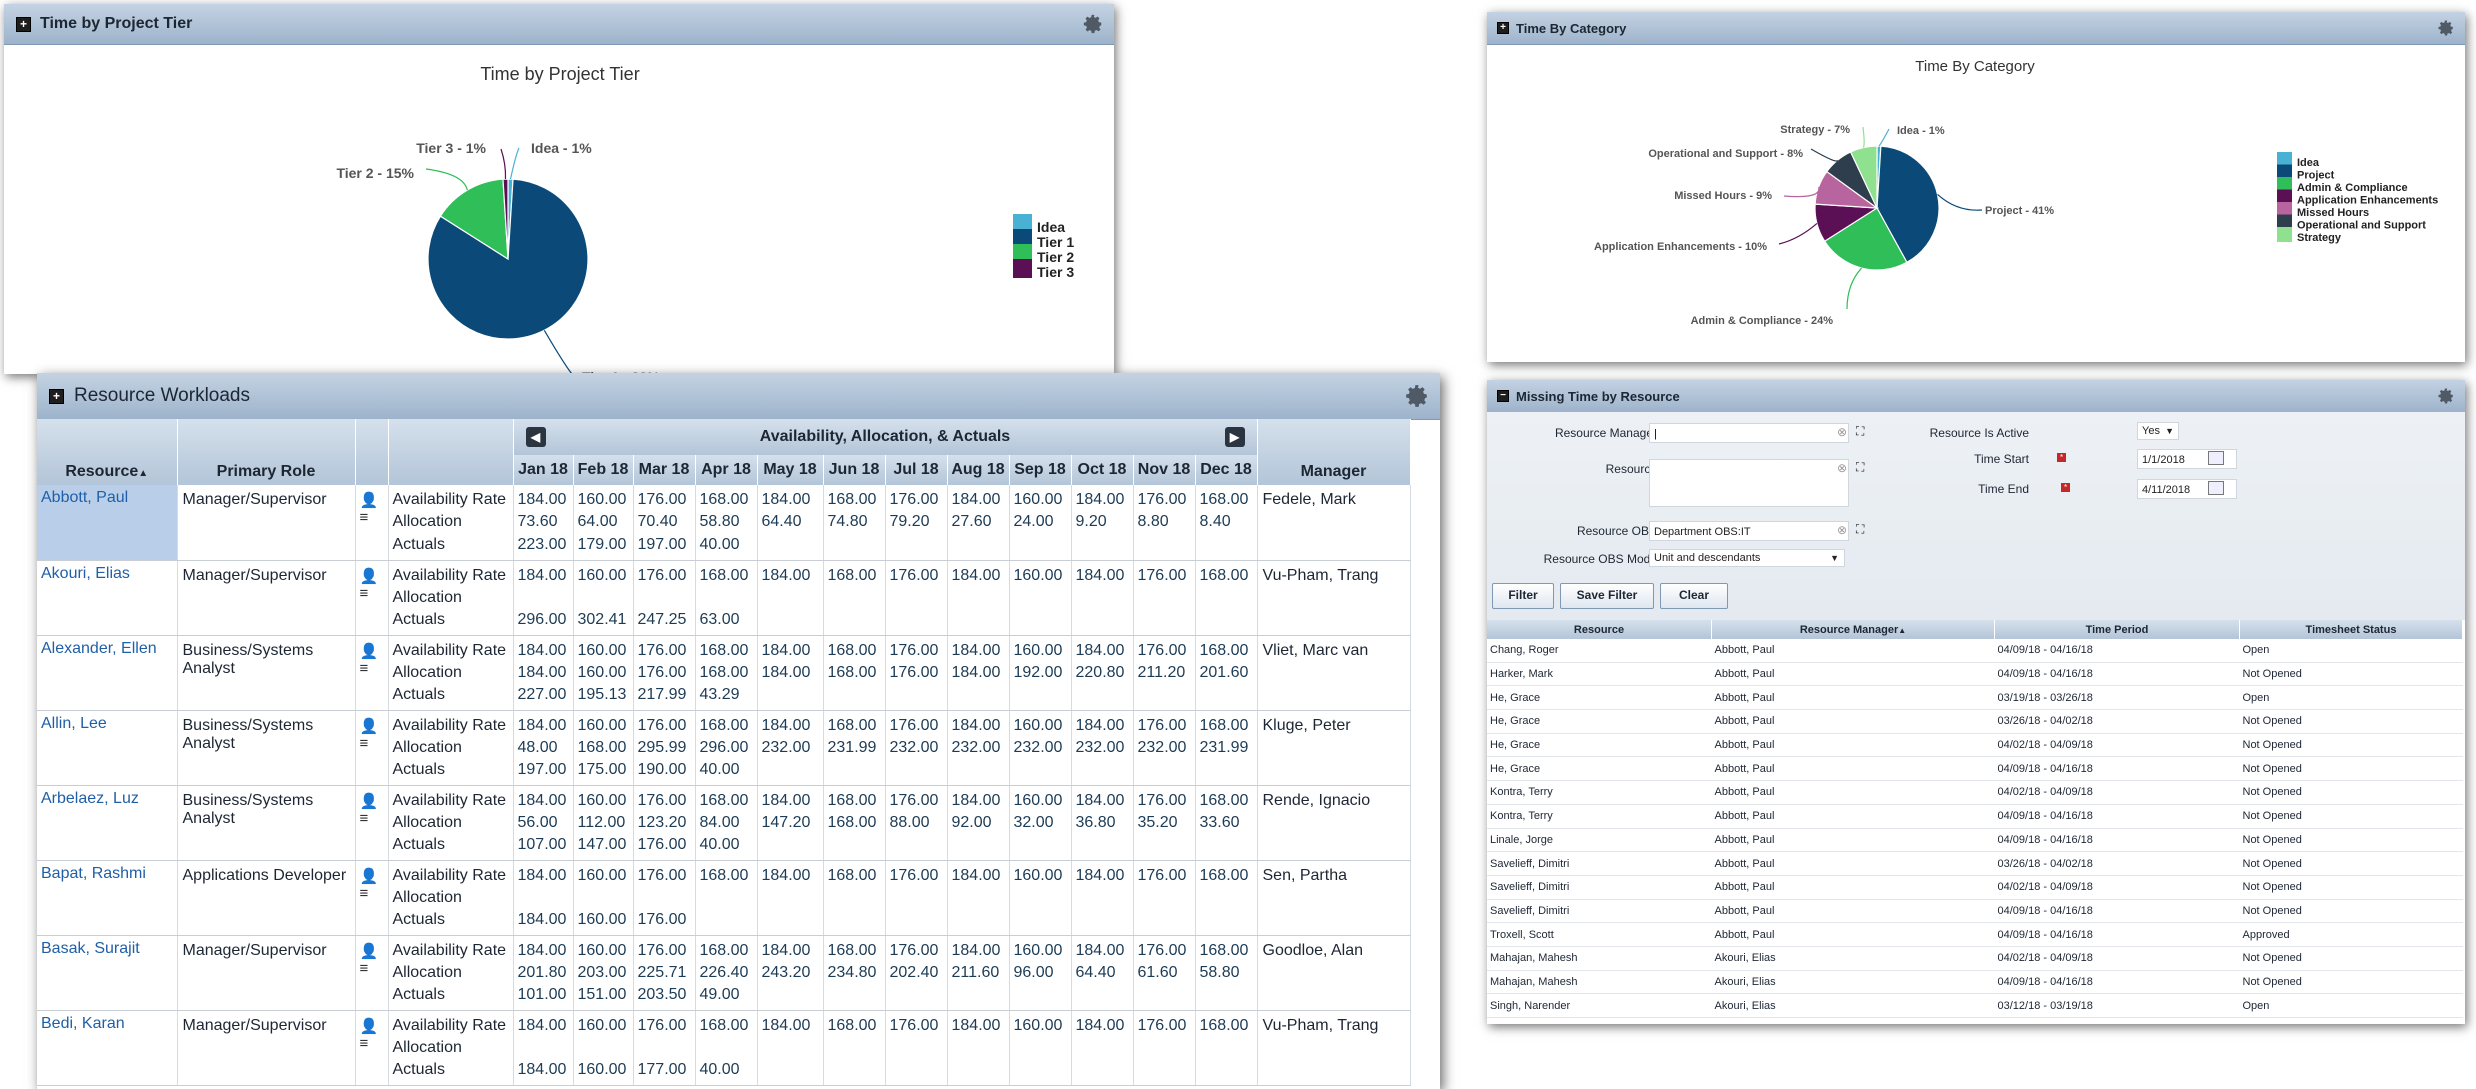 The width and height of the screenshot is (2476, 1089). What do you see at coordinates (1503, 396) in the screenshot?
I see `collapse-toggle-icon: −` at bounding box center [1503, 396].